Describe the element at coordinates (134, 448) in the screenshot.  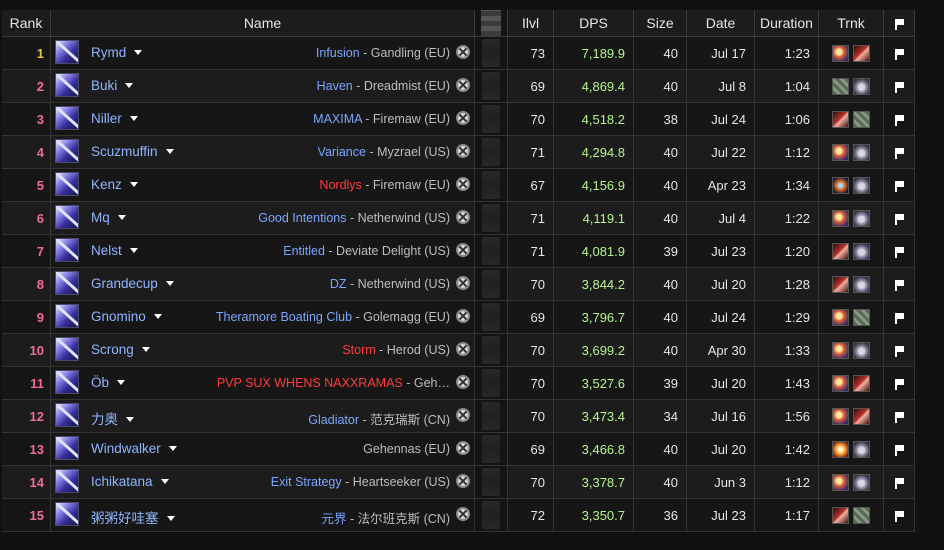
I see `player-name-link: Windwalker` at that location.